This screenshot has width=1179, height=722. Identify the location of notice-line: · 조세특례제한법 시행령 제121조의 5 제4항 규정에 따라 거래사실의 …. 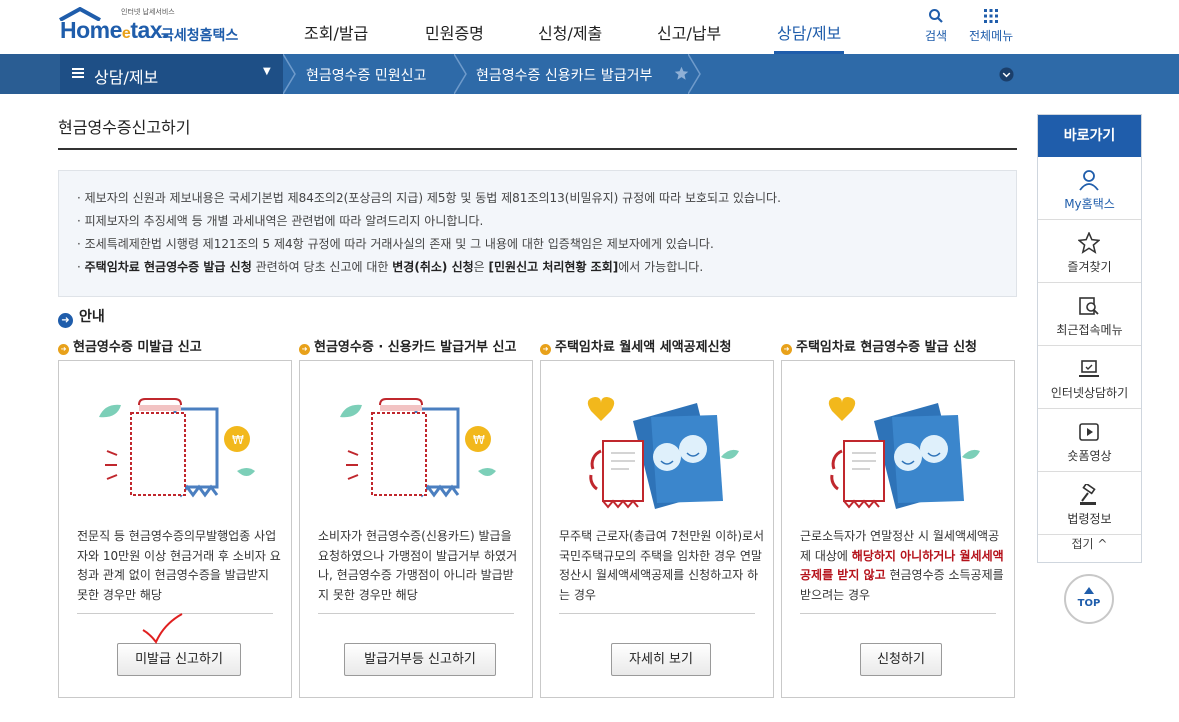
(395, 244).